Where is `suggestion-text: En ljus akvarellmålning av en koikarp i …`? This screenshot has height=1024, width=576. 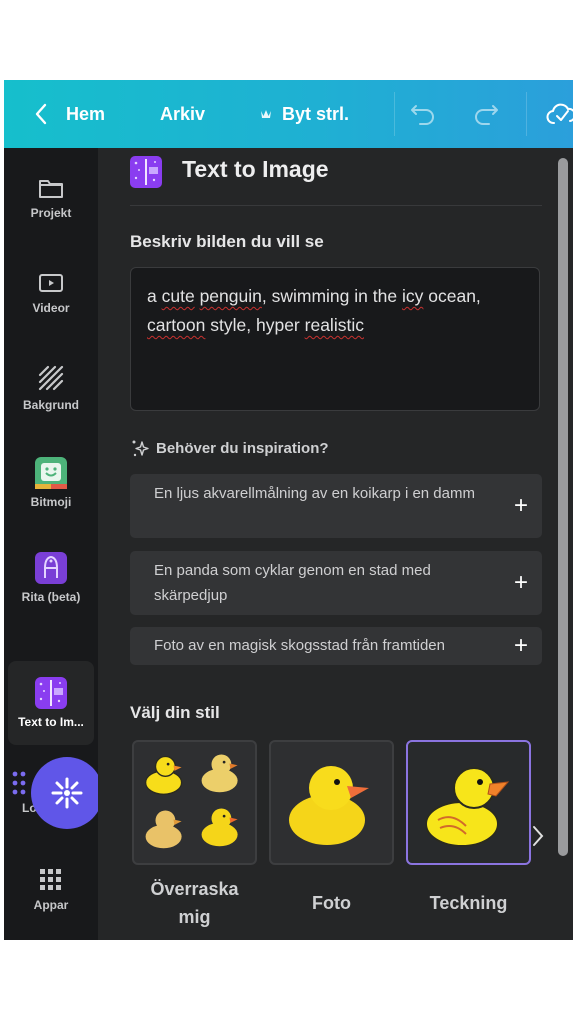 suggestion-text: En ljus akvarellmålning av en koikarp i … is located at coordinates (314, 493).